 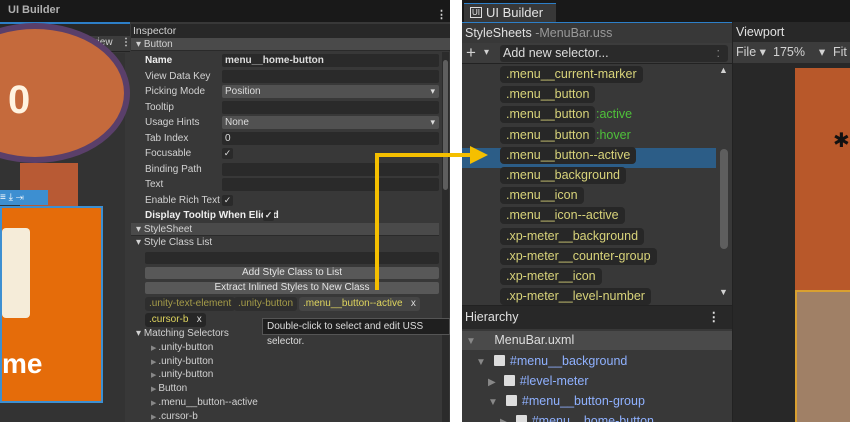 I want to click on arrow-line, so click(x=423, y=221).